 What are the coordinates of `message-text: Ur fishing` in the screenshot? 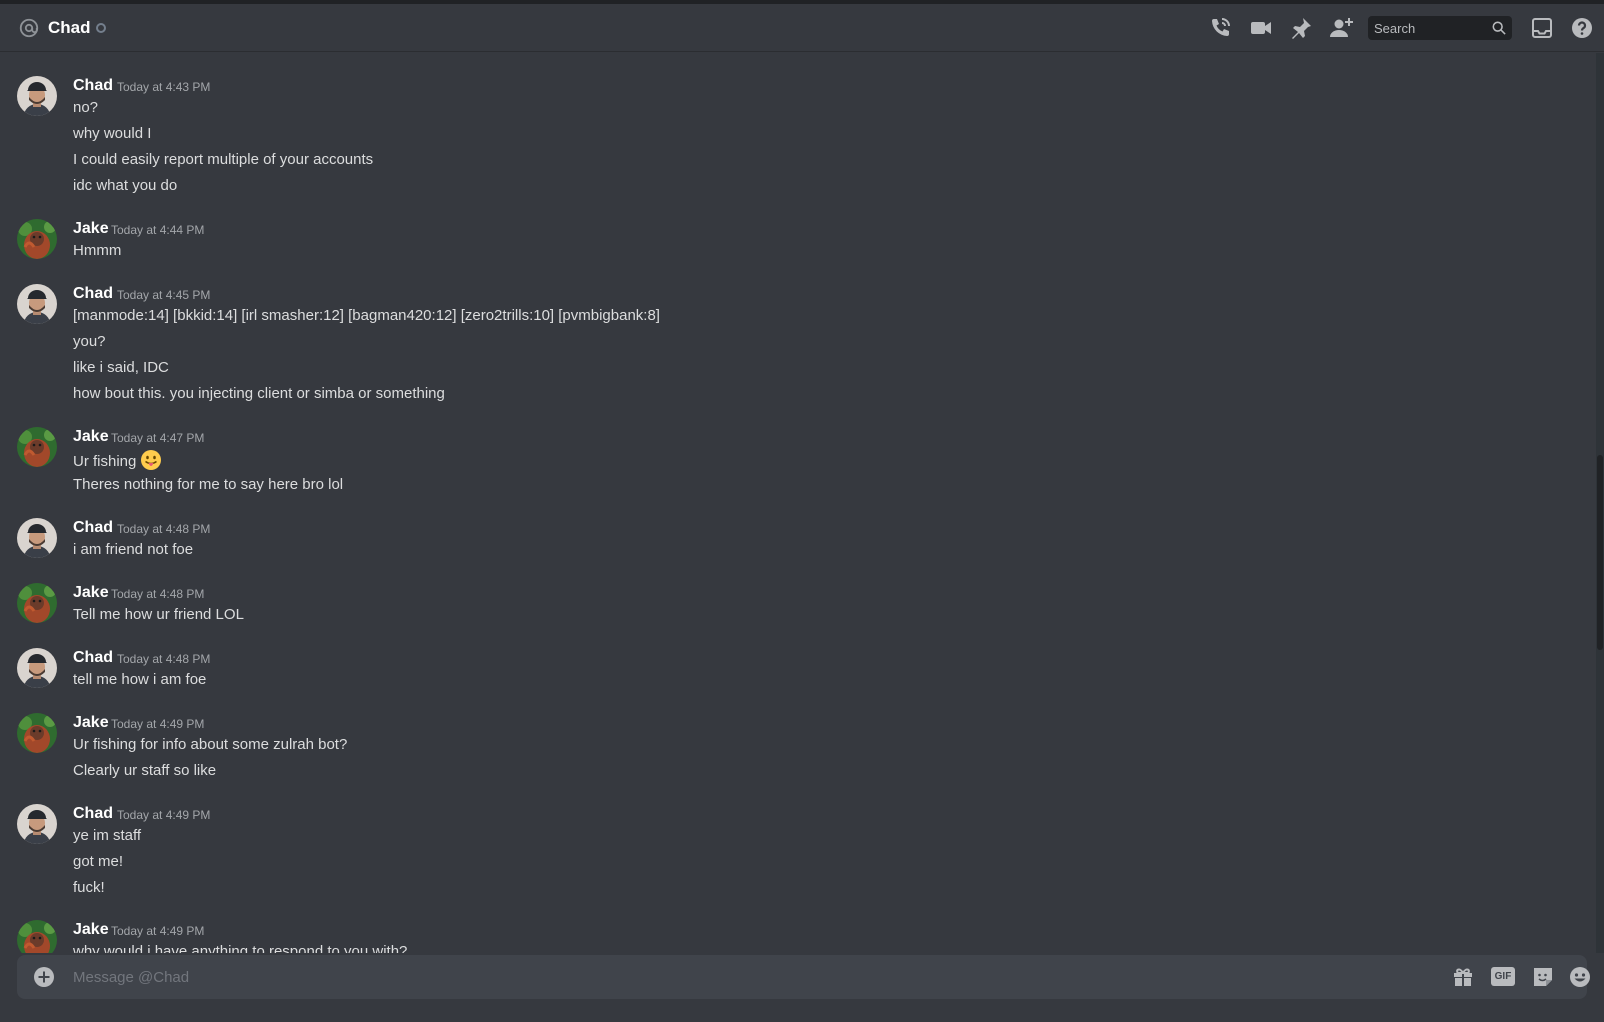 It's located at (105, 461).